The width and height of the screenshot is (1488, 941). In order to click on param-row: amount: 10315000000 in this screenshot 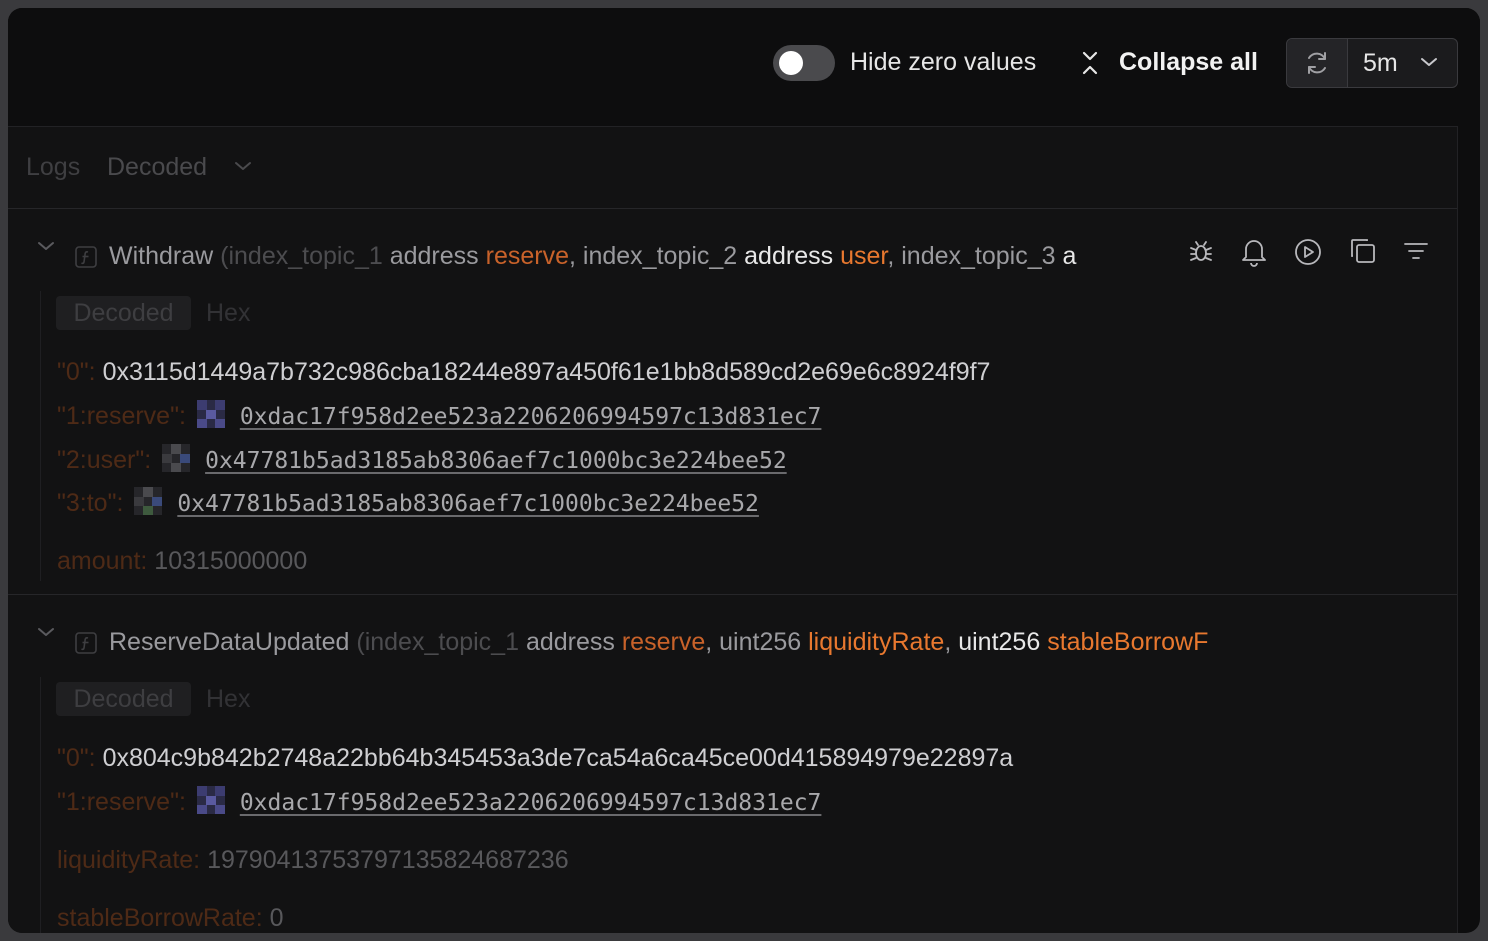, I will do `click(182, 561)`.